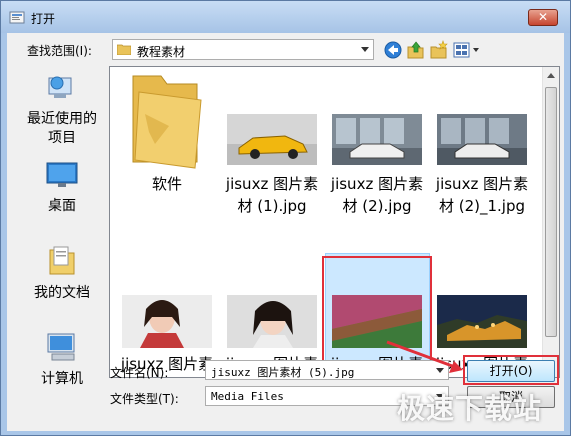 The height and width of the screenshot is (436, 571). I want to click on title-bar: 打开 ✕, so click(285, 17).